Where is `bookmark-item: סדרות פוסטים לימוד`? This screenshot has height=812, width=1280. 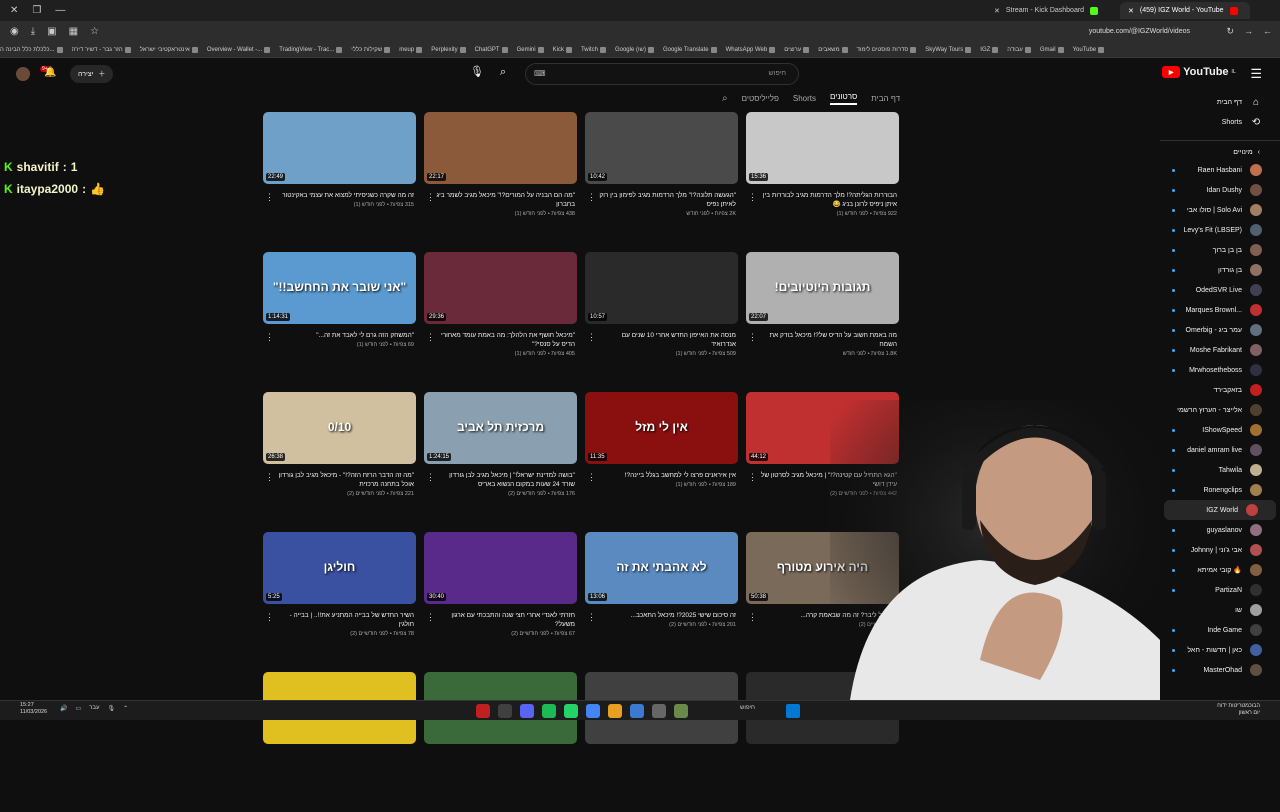 bookmark-item: סדרות פוסטים לימוד is located at coordinates (887, 49).